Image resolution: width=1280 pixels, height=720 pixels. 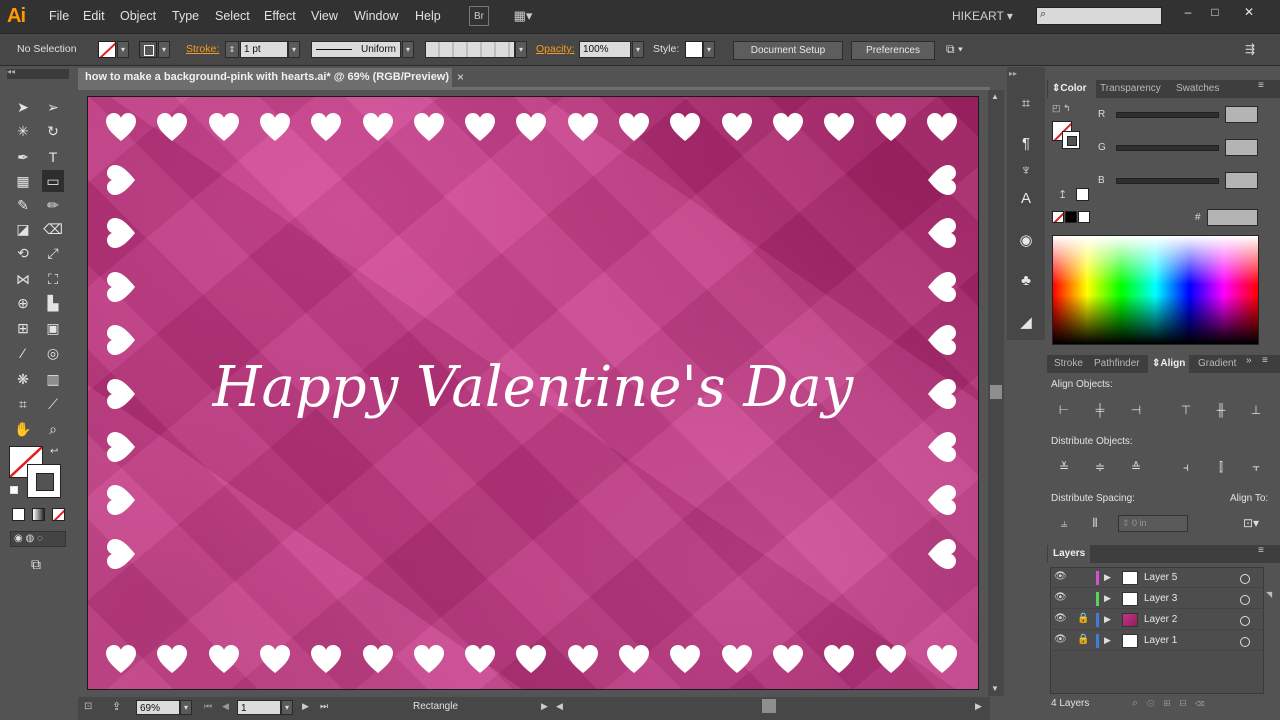 I want to click on mesh-tool-icon: ⊞, so click(x=23, y=328).